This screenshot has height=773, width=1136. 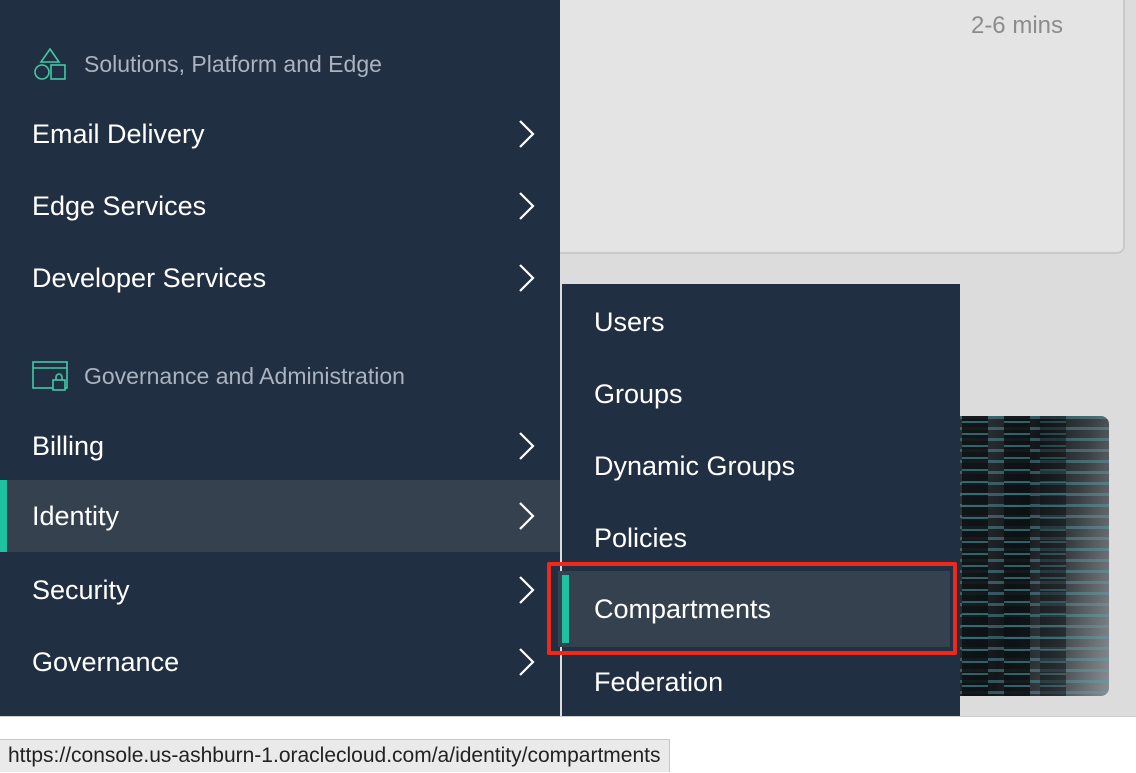 I want to click on shapes-icon, so click(x=50, y=63).